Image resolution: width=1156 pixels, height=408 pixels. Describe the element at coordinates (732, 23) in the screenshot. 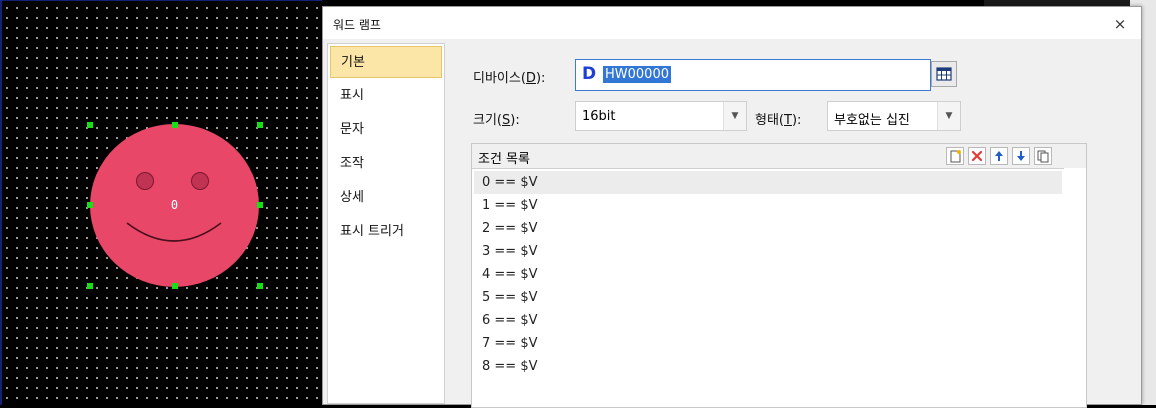

I see `dialog-titlebar: 워드 램프 ×` at that location.